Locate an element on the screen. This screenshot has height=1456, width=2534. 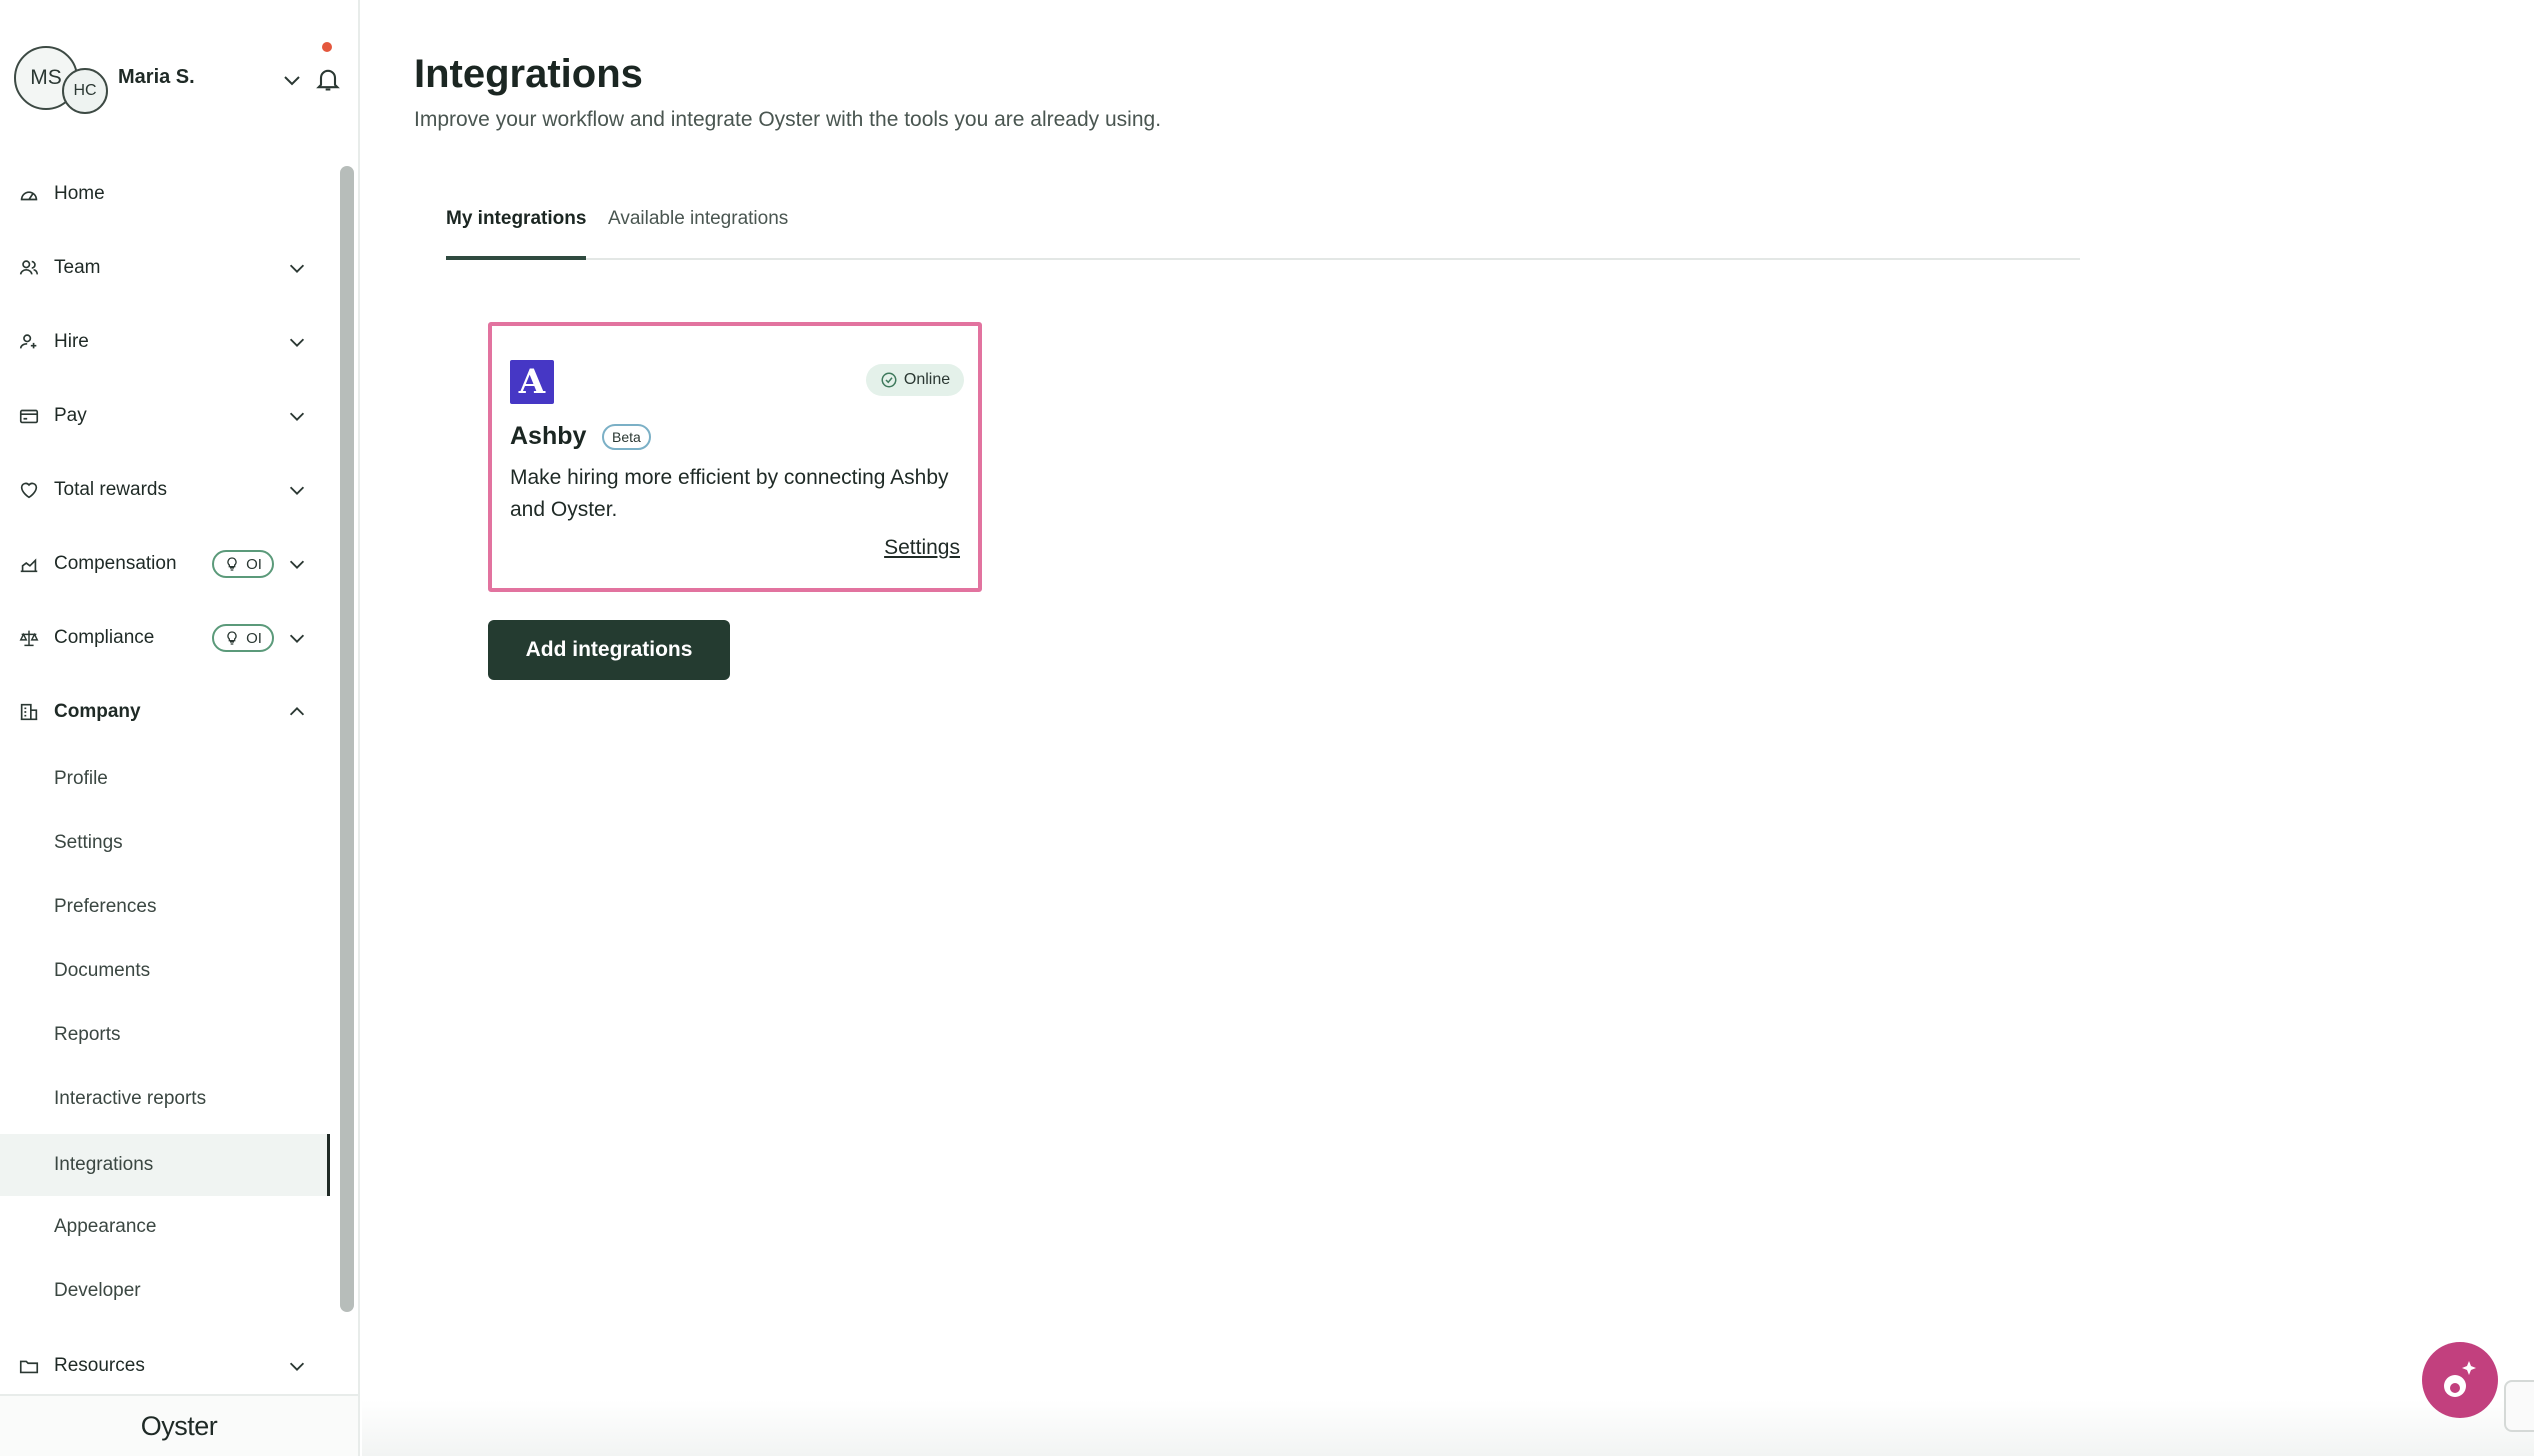
sidebar-subitem-label: Appearance is located at coordinates (105, 1226).